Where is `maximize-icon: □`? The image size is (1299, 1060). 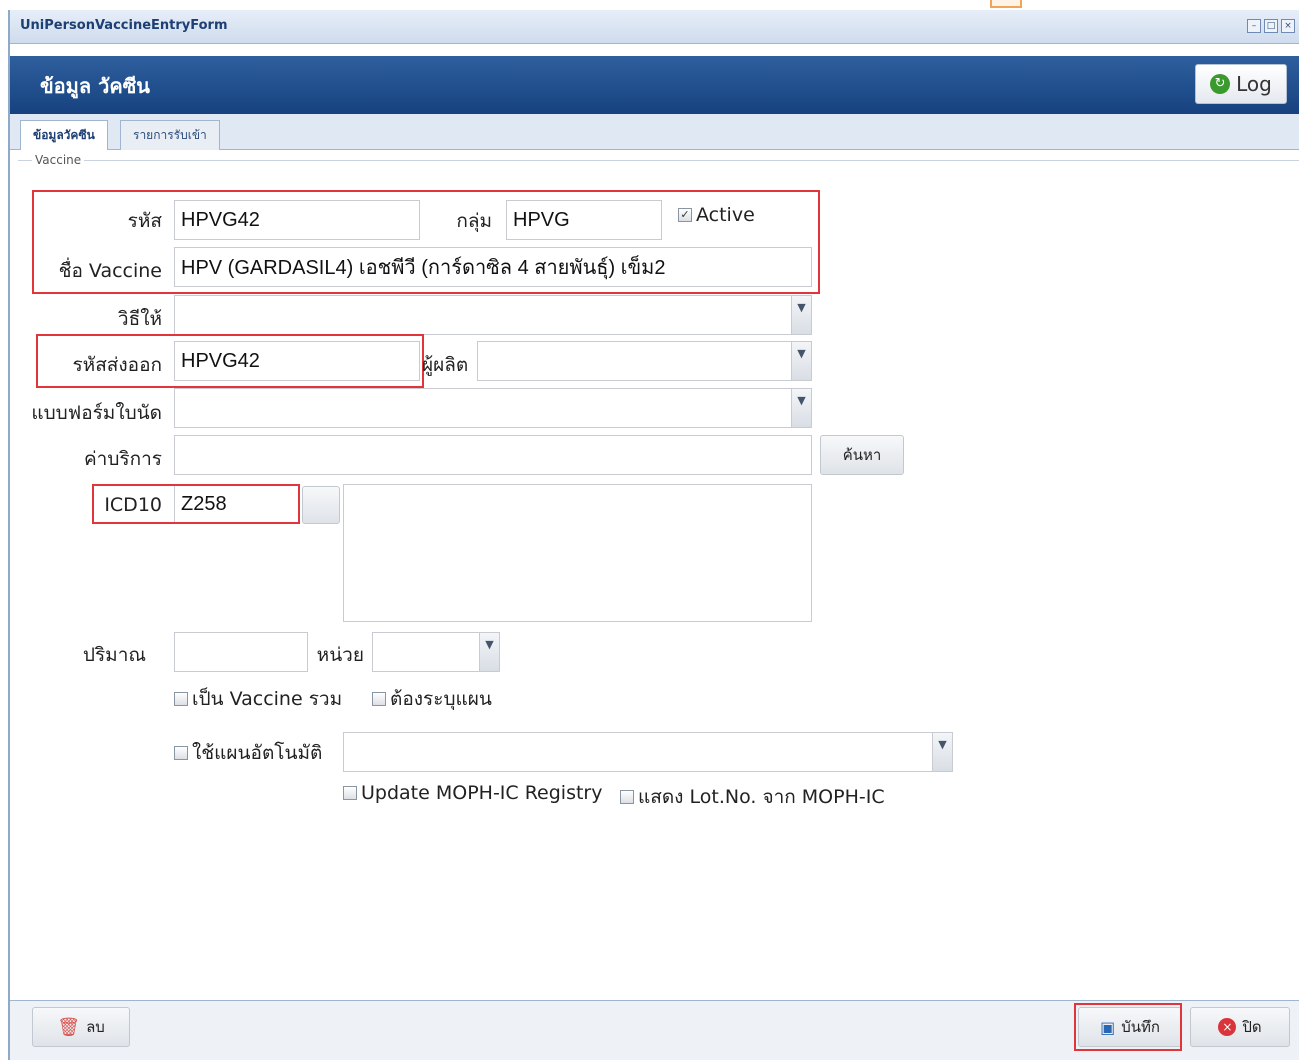
maximize-icon: □ is located at coordinates (1271, 26).